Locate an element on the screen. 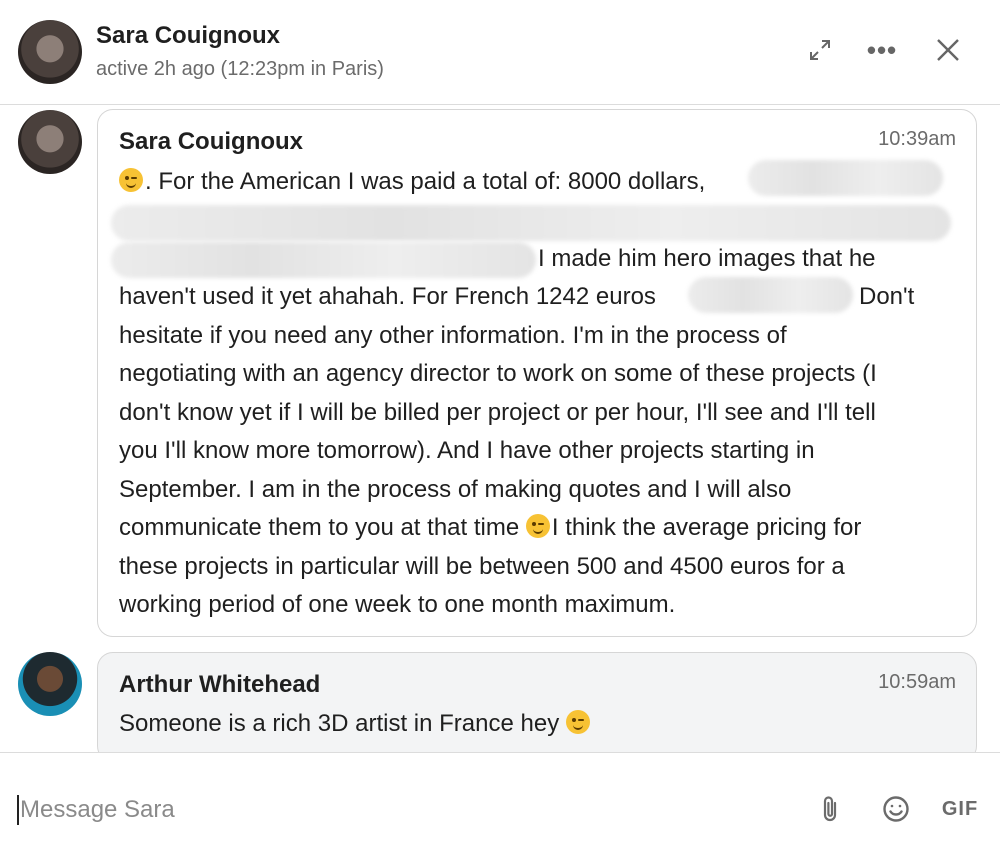  more-options-icon: ••• is located at coordinates (882, 49).